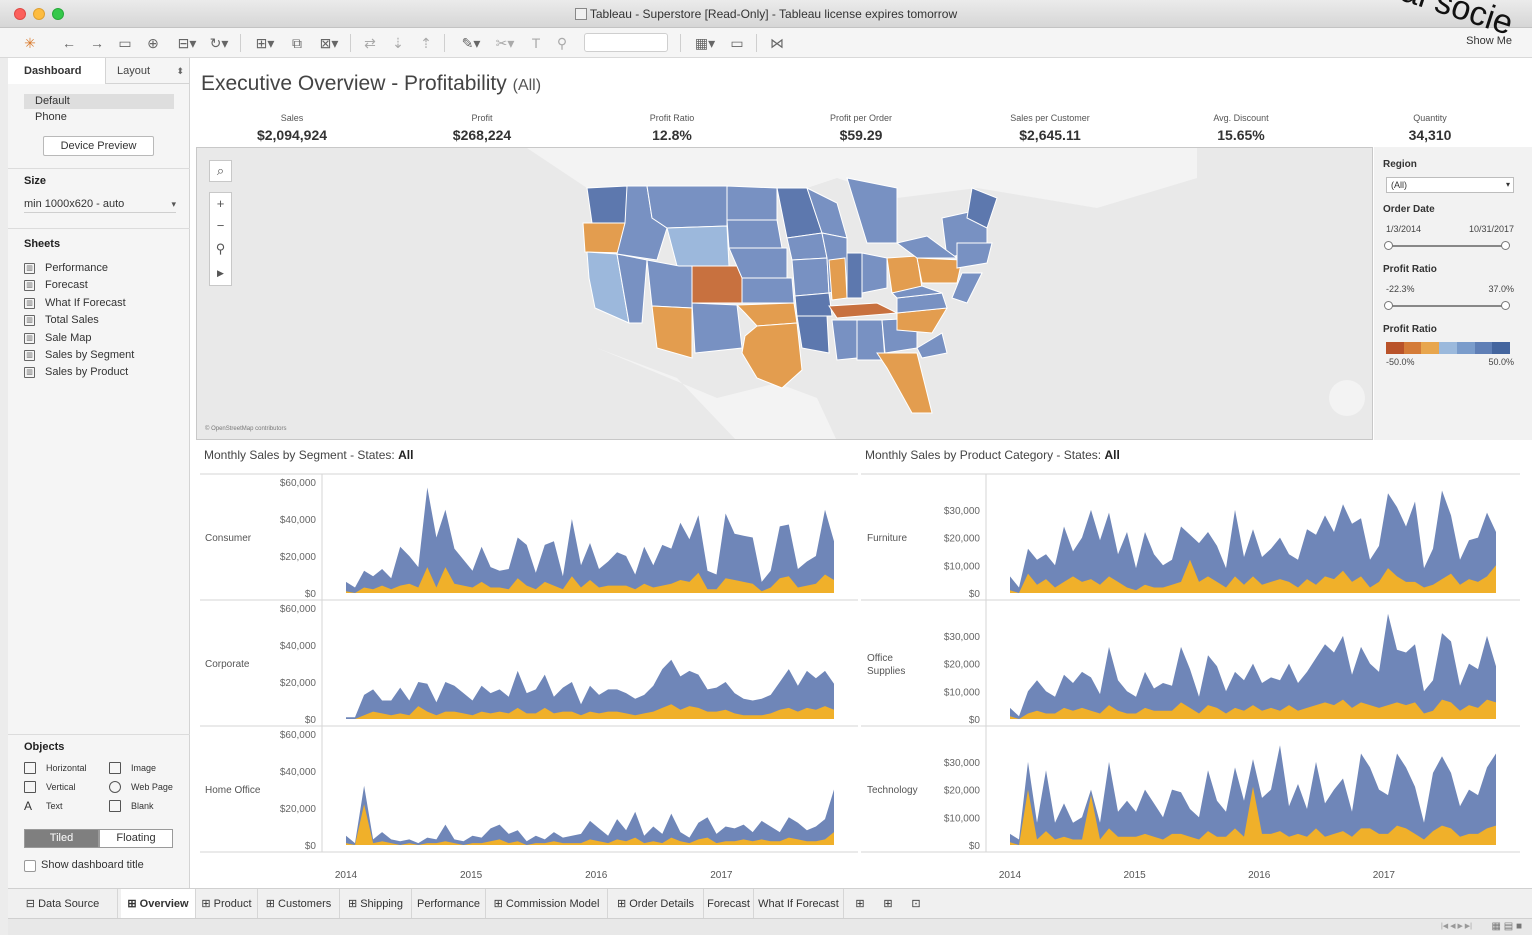 The width and height of the screenshot is (1532, 935). I want to click on object-label: Blank, so click(142, 806).